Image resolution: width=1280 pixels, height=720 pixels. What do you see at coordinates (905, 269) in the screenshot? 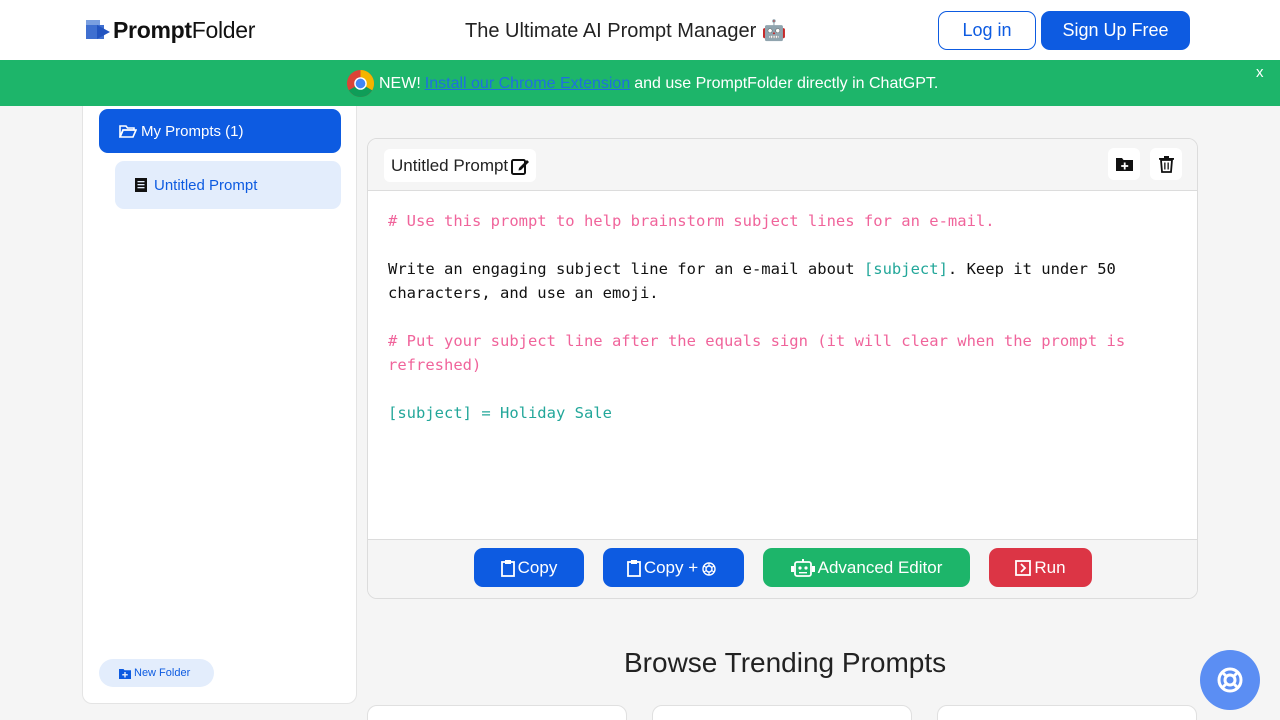
I see `prompt-variable: [subject]` at bounding box center [905, 269].